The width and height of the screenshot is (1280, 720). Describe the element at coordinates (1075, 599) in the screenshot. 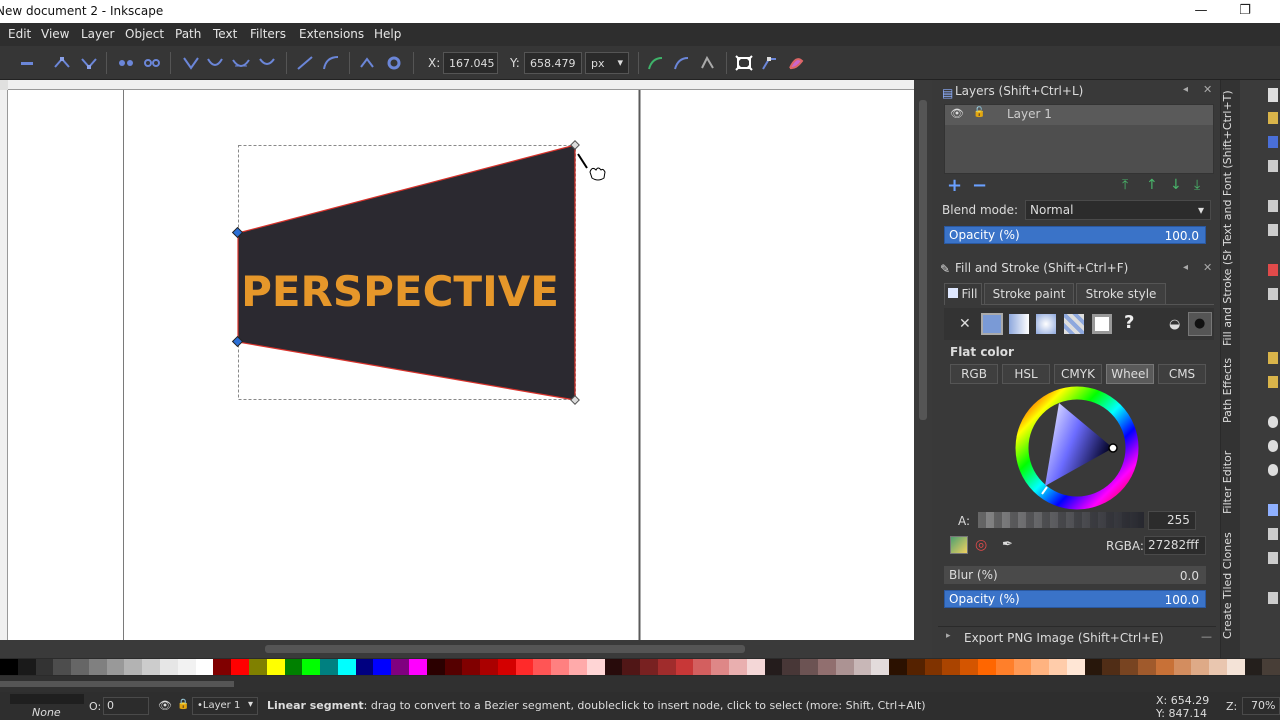

I see `object-opacity-slider: Opacity (%) 100.0` at that location.